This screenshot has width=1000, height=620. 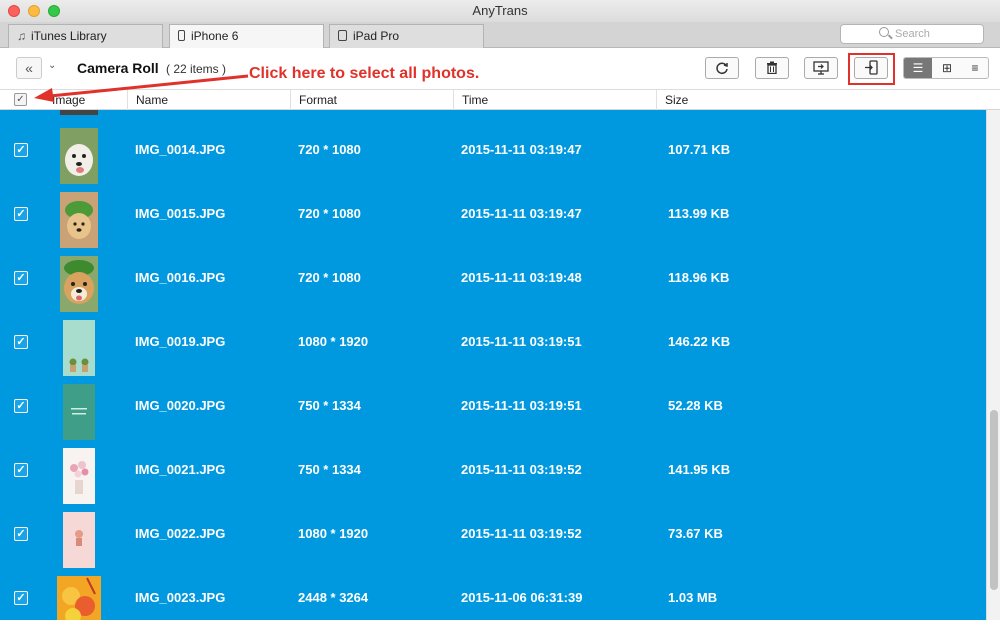 What do you see at coordinates (141, 88) in the screenshot?
I see `annotation-arrow-icon` at bounding box center [141, 88].